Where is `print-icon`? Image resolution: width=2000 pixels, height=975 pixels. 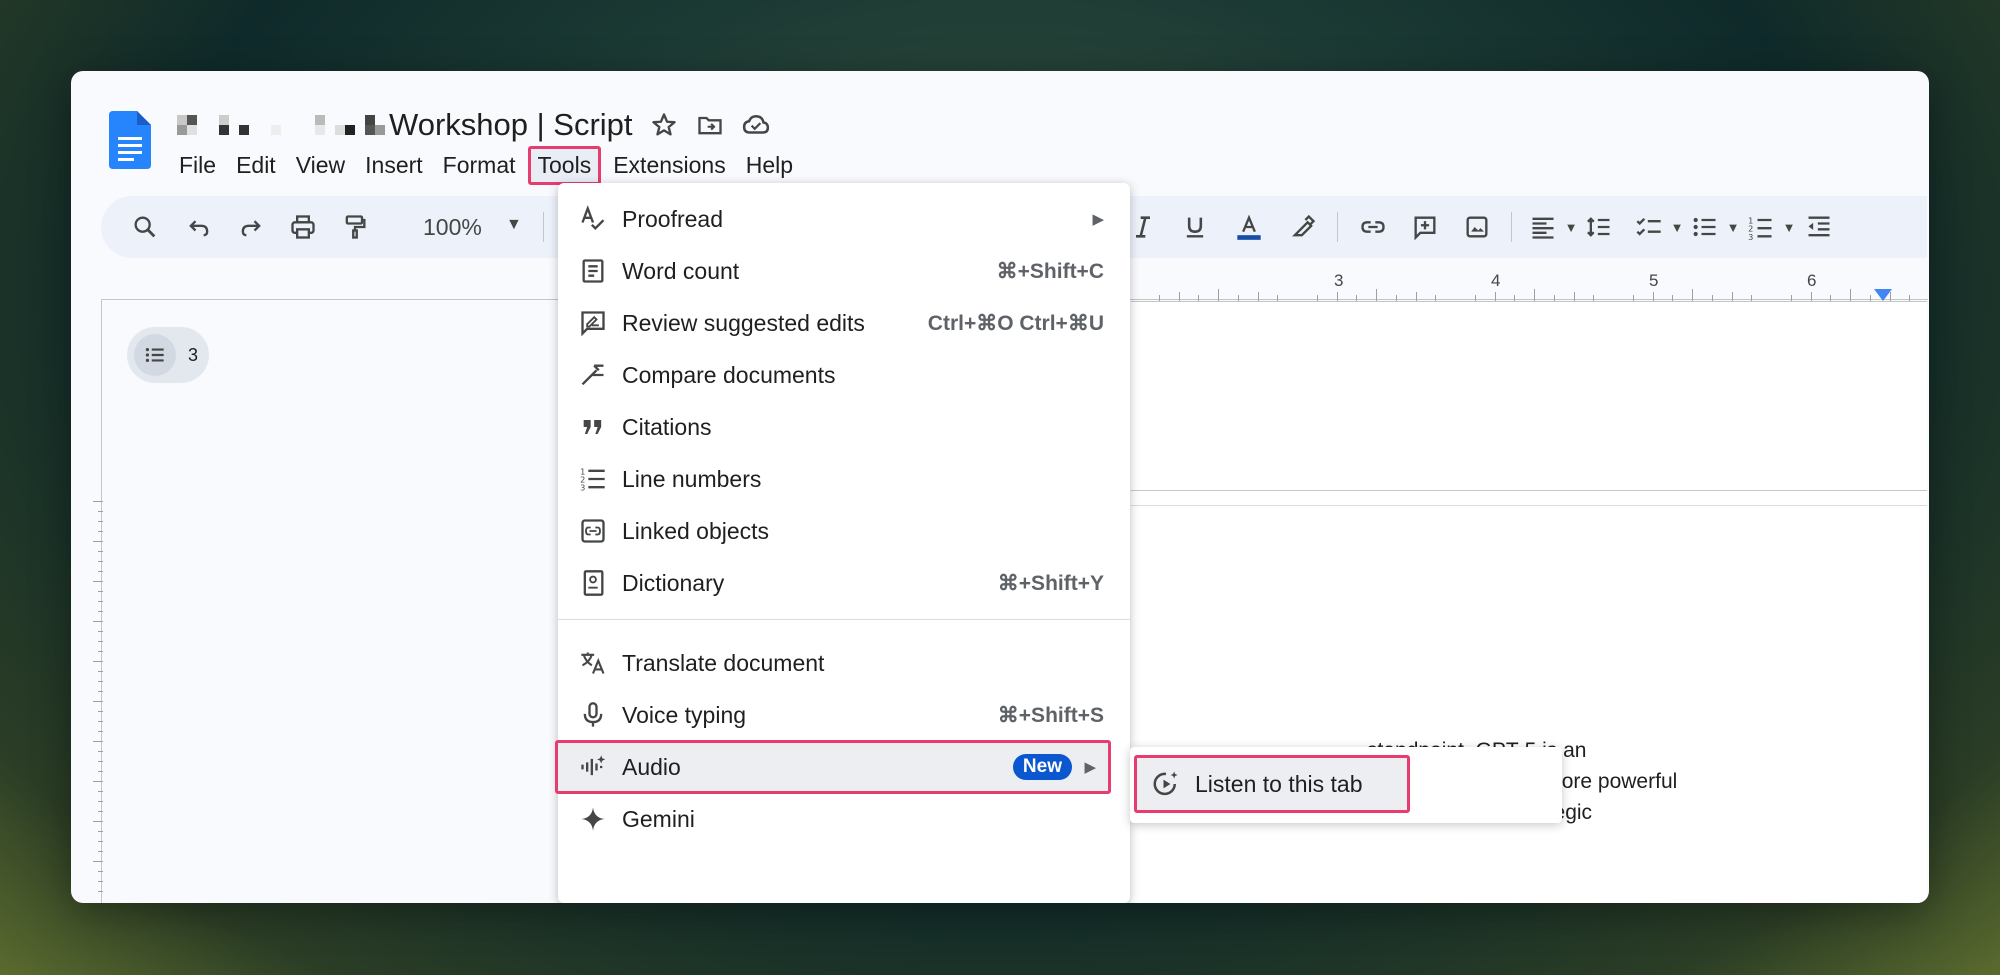 print-icon is located at coordinates (303, 227).